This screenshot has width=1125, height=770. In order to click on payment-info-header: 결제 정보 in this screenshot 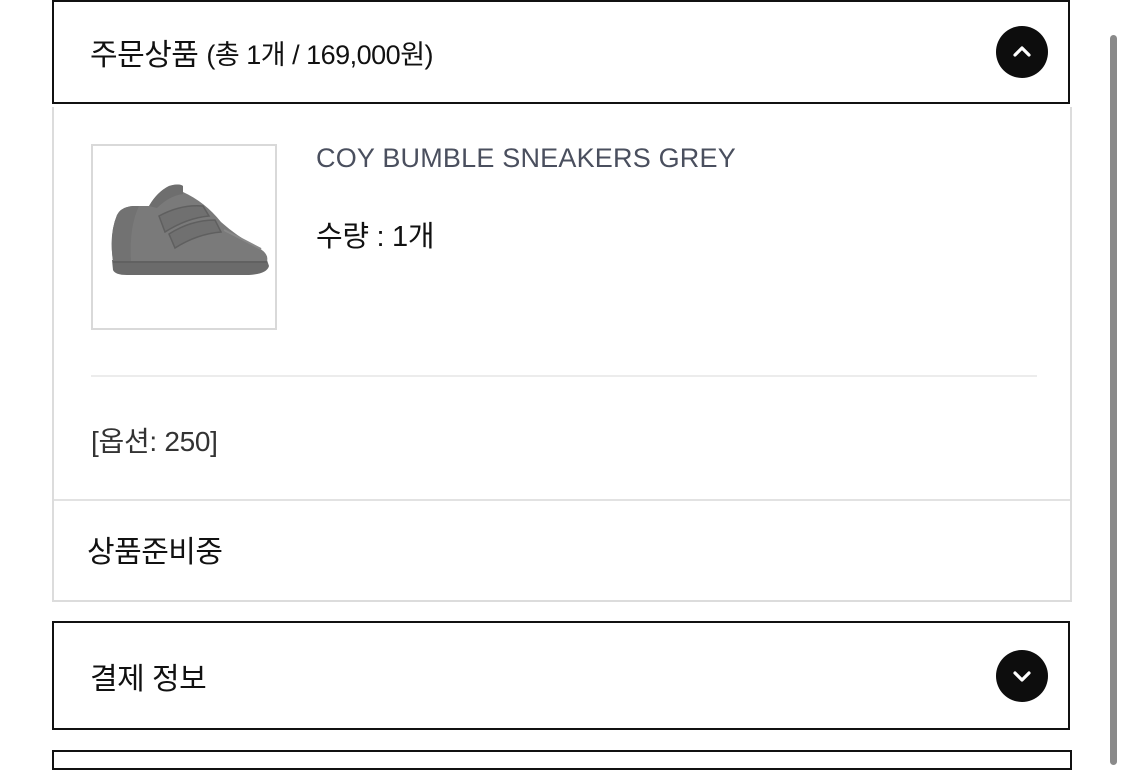, I will do `click(561, 675)`.